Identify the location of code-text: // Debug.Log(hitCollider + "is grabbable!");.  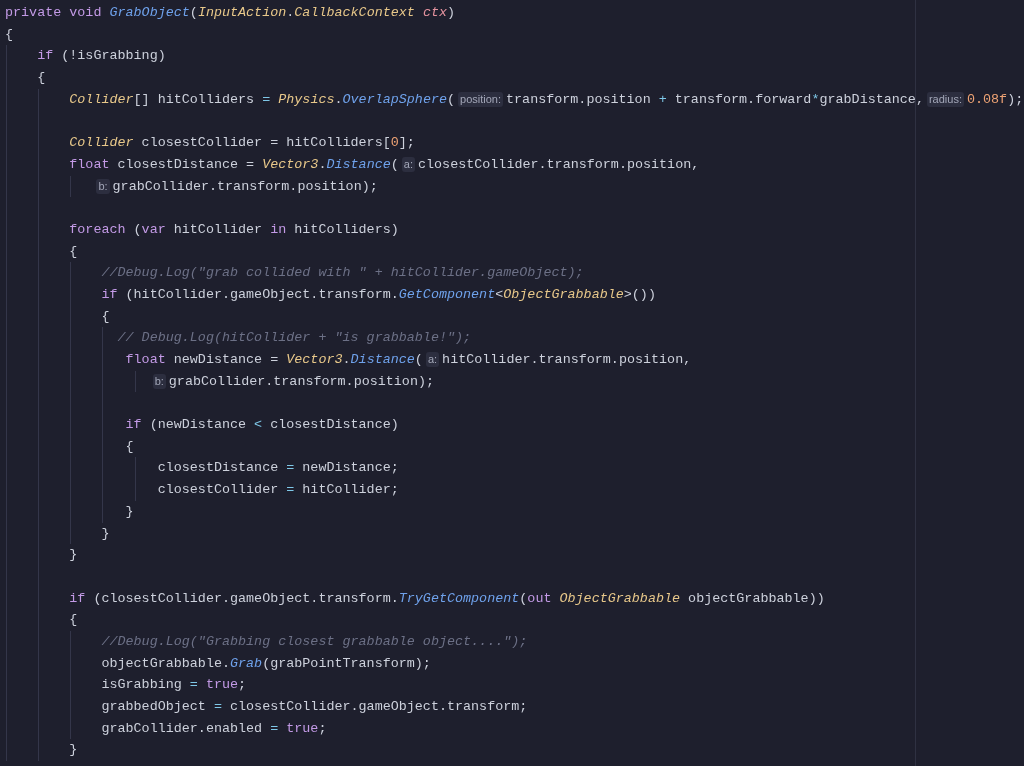
(294, 338).